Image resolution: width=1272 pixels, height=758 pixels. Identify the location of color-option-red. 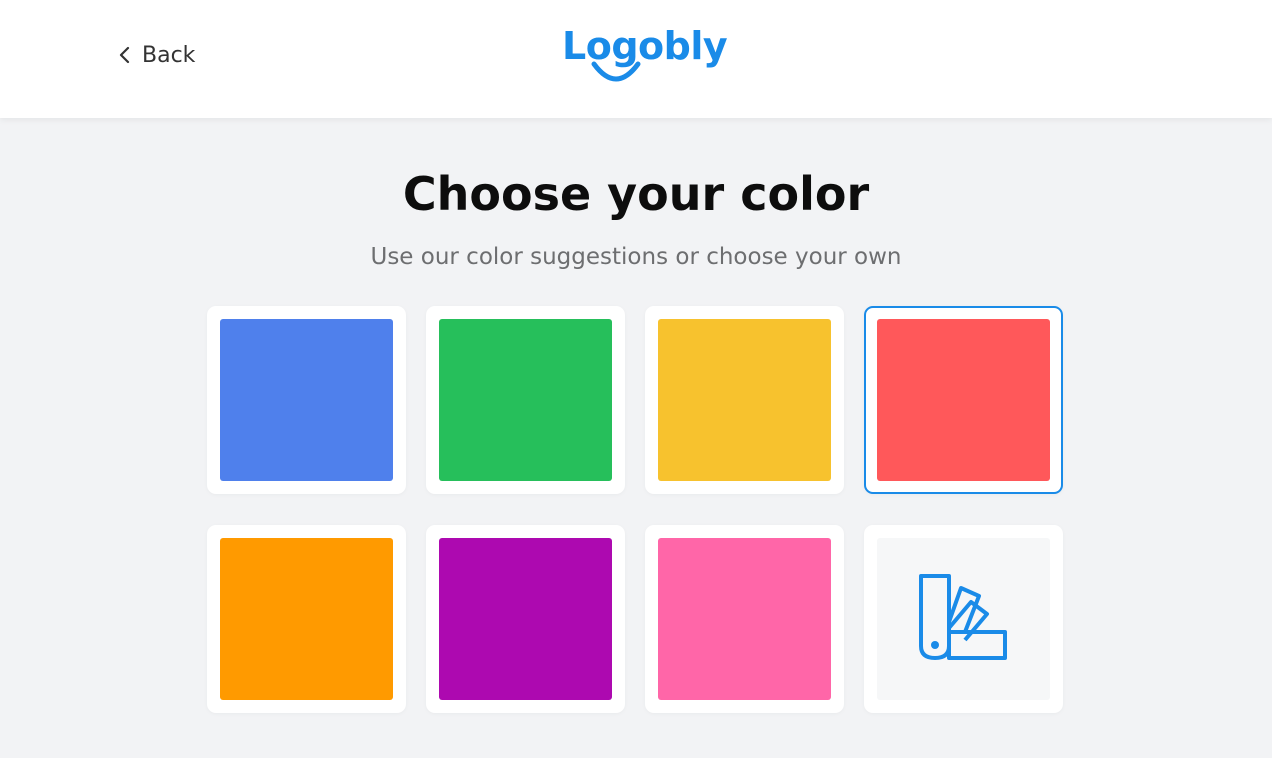
(963, 400).